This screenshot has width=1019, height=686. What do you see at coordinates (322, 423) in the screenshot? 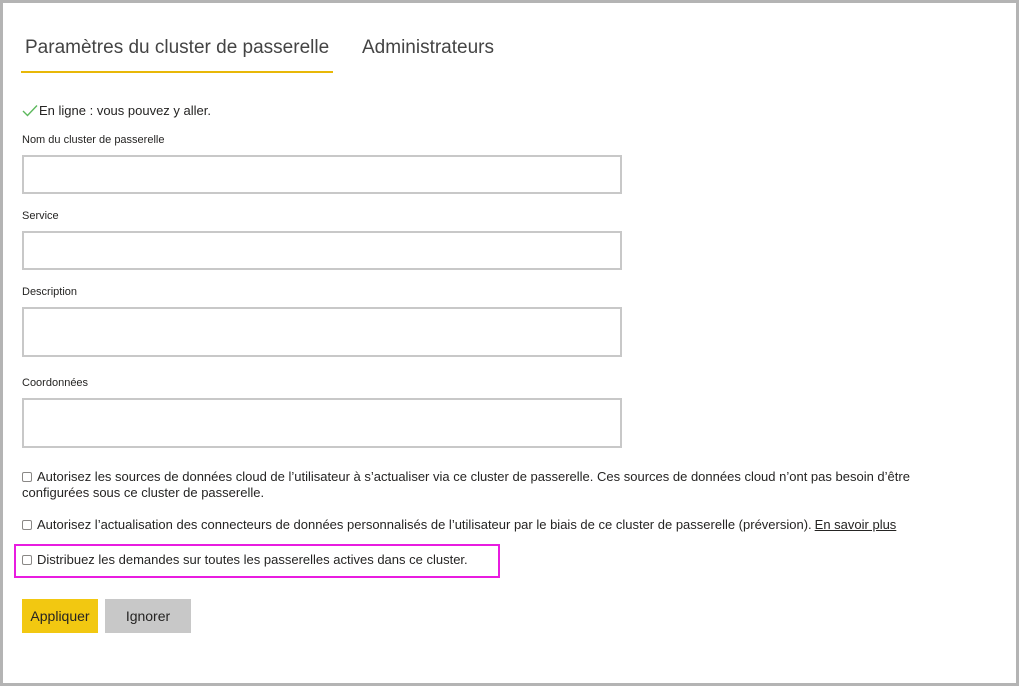
I see `contact-field` at bounding box center [322, 423].